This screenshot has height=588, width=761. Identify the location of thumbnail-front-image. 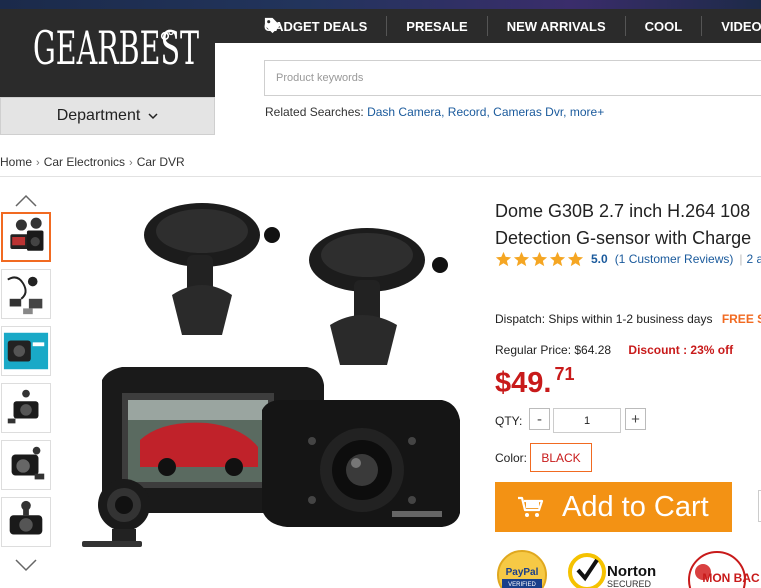
(26, 517).